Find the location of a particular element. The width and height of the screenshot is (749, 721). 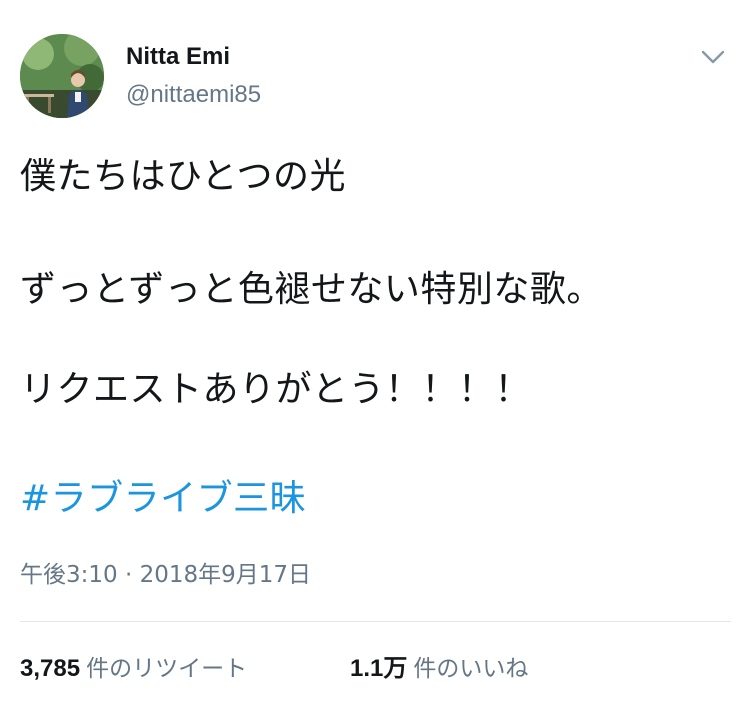

tweet-timestamp: 午後3:10 · 2018年9月17日 is located at coordinates (165, 575).